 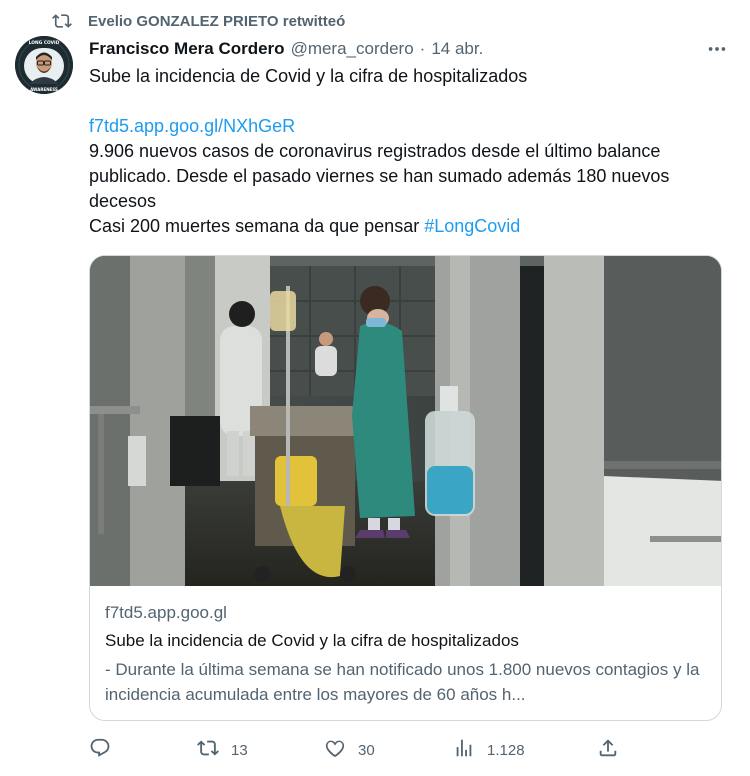 What do you see at coordinates (464, 750) in the screenshot?
I see `views-chart-icon` at bounding box center [464, 750].